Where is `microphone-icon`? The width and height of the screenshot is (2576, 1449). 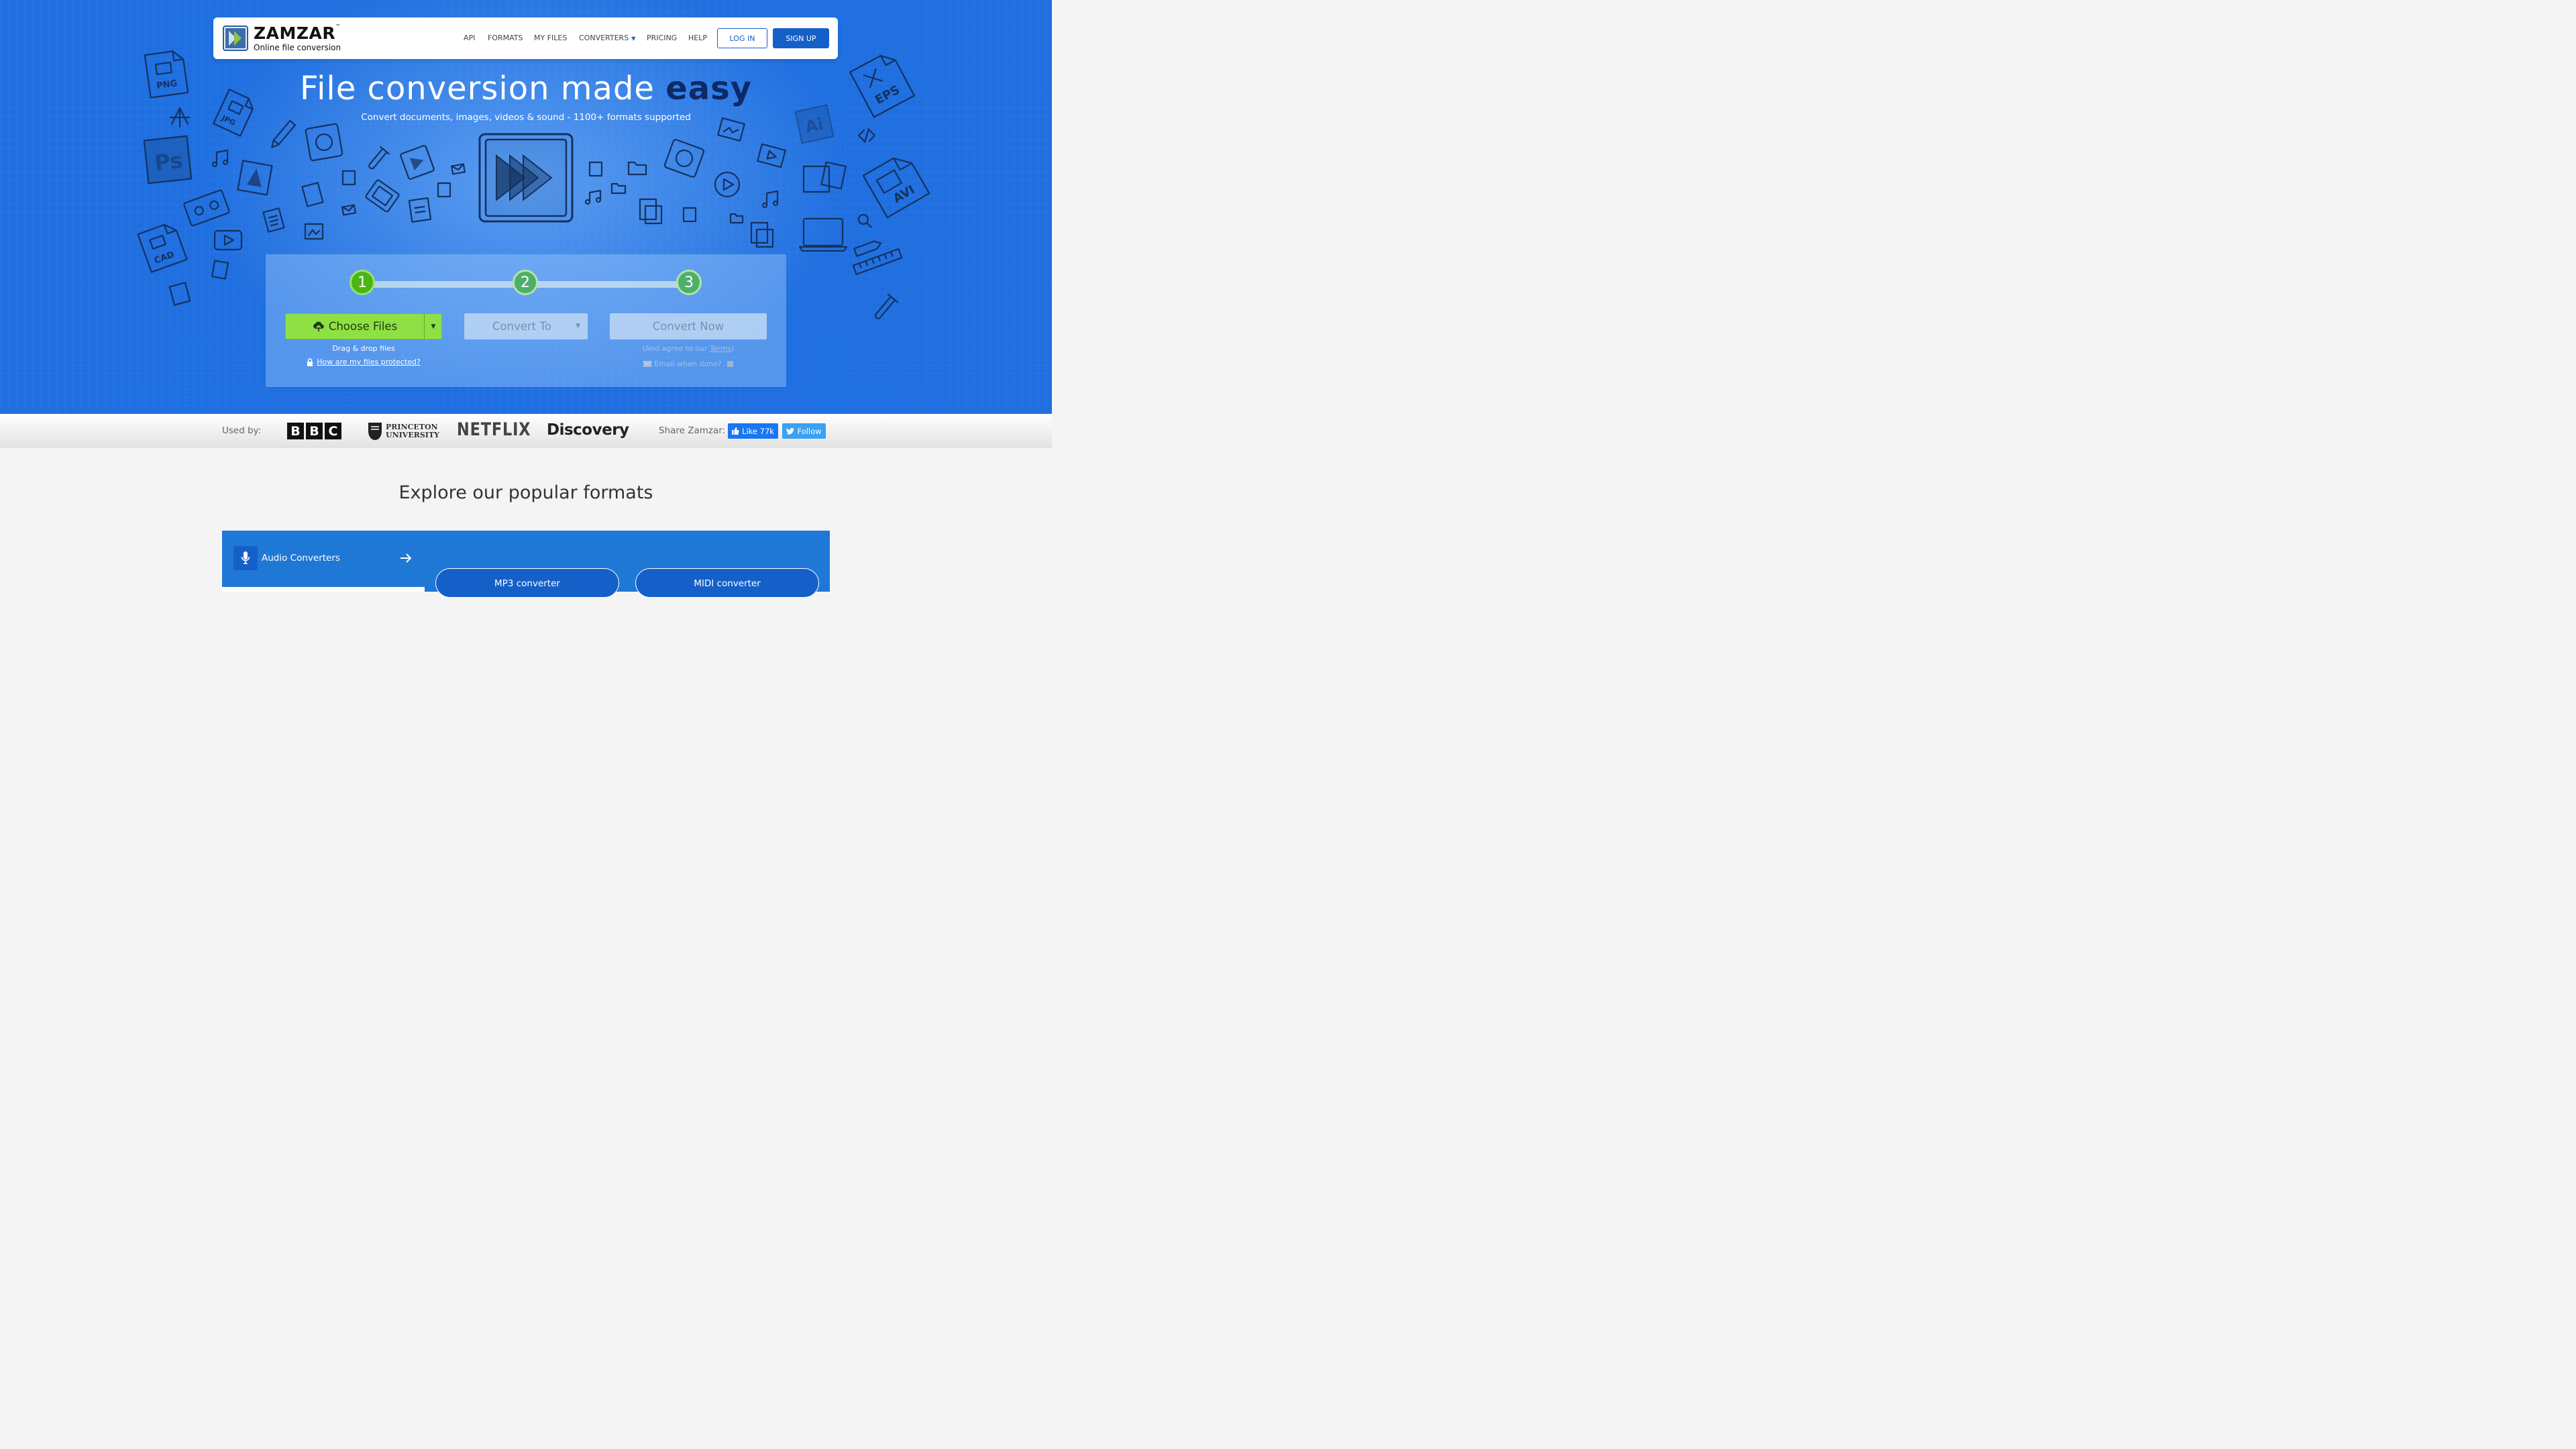 microphone-icon is located at coordinates (245, 558).